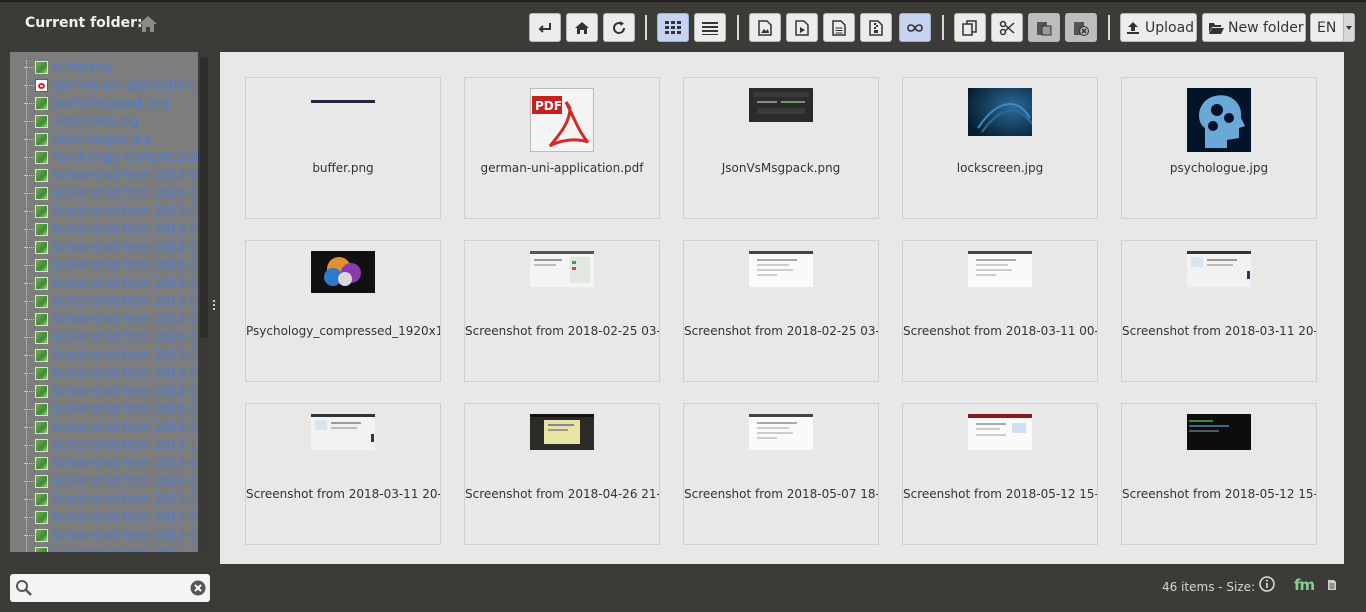 The width and height of the screenshot is (1366, 612). What do you see at coordinates (97, 103) in the screenshot?
I see `tree-item: JsonVsMsgpack.png` at bounding box center [97, 103].